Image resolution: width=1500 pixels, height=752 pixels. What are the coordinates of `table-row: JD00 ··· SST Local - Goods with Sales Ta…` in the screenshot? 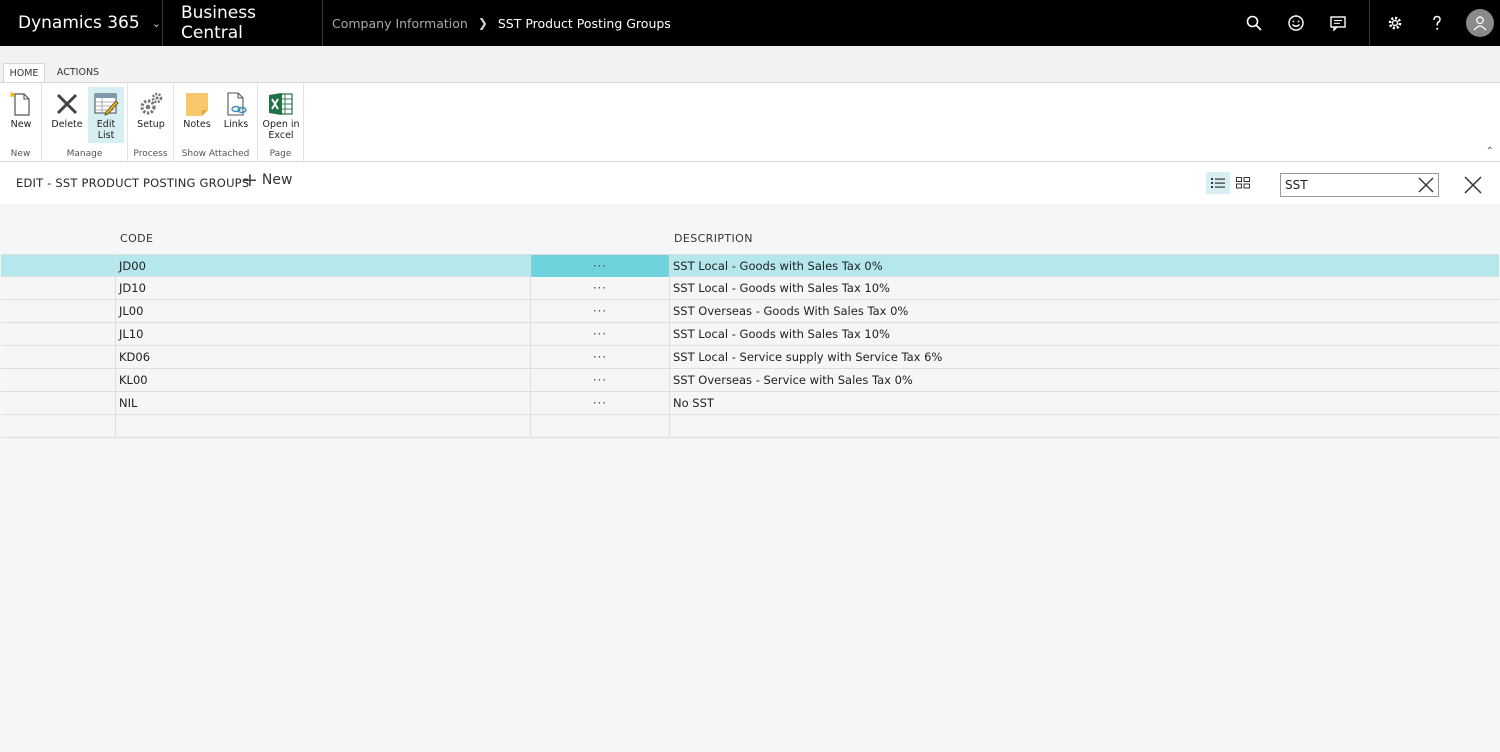 It's located at (750, 265).